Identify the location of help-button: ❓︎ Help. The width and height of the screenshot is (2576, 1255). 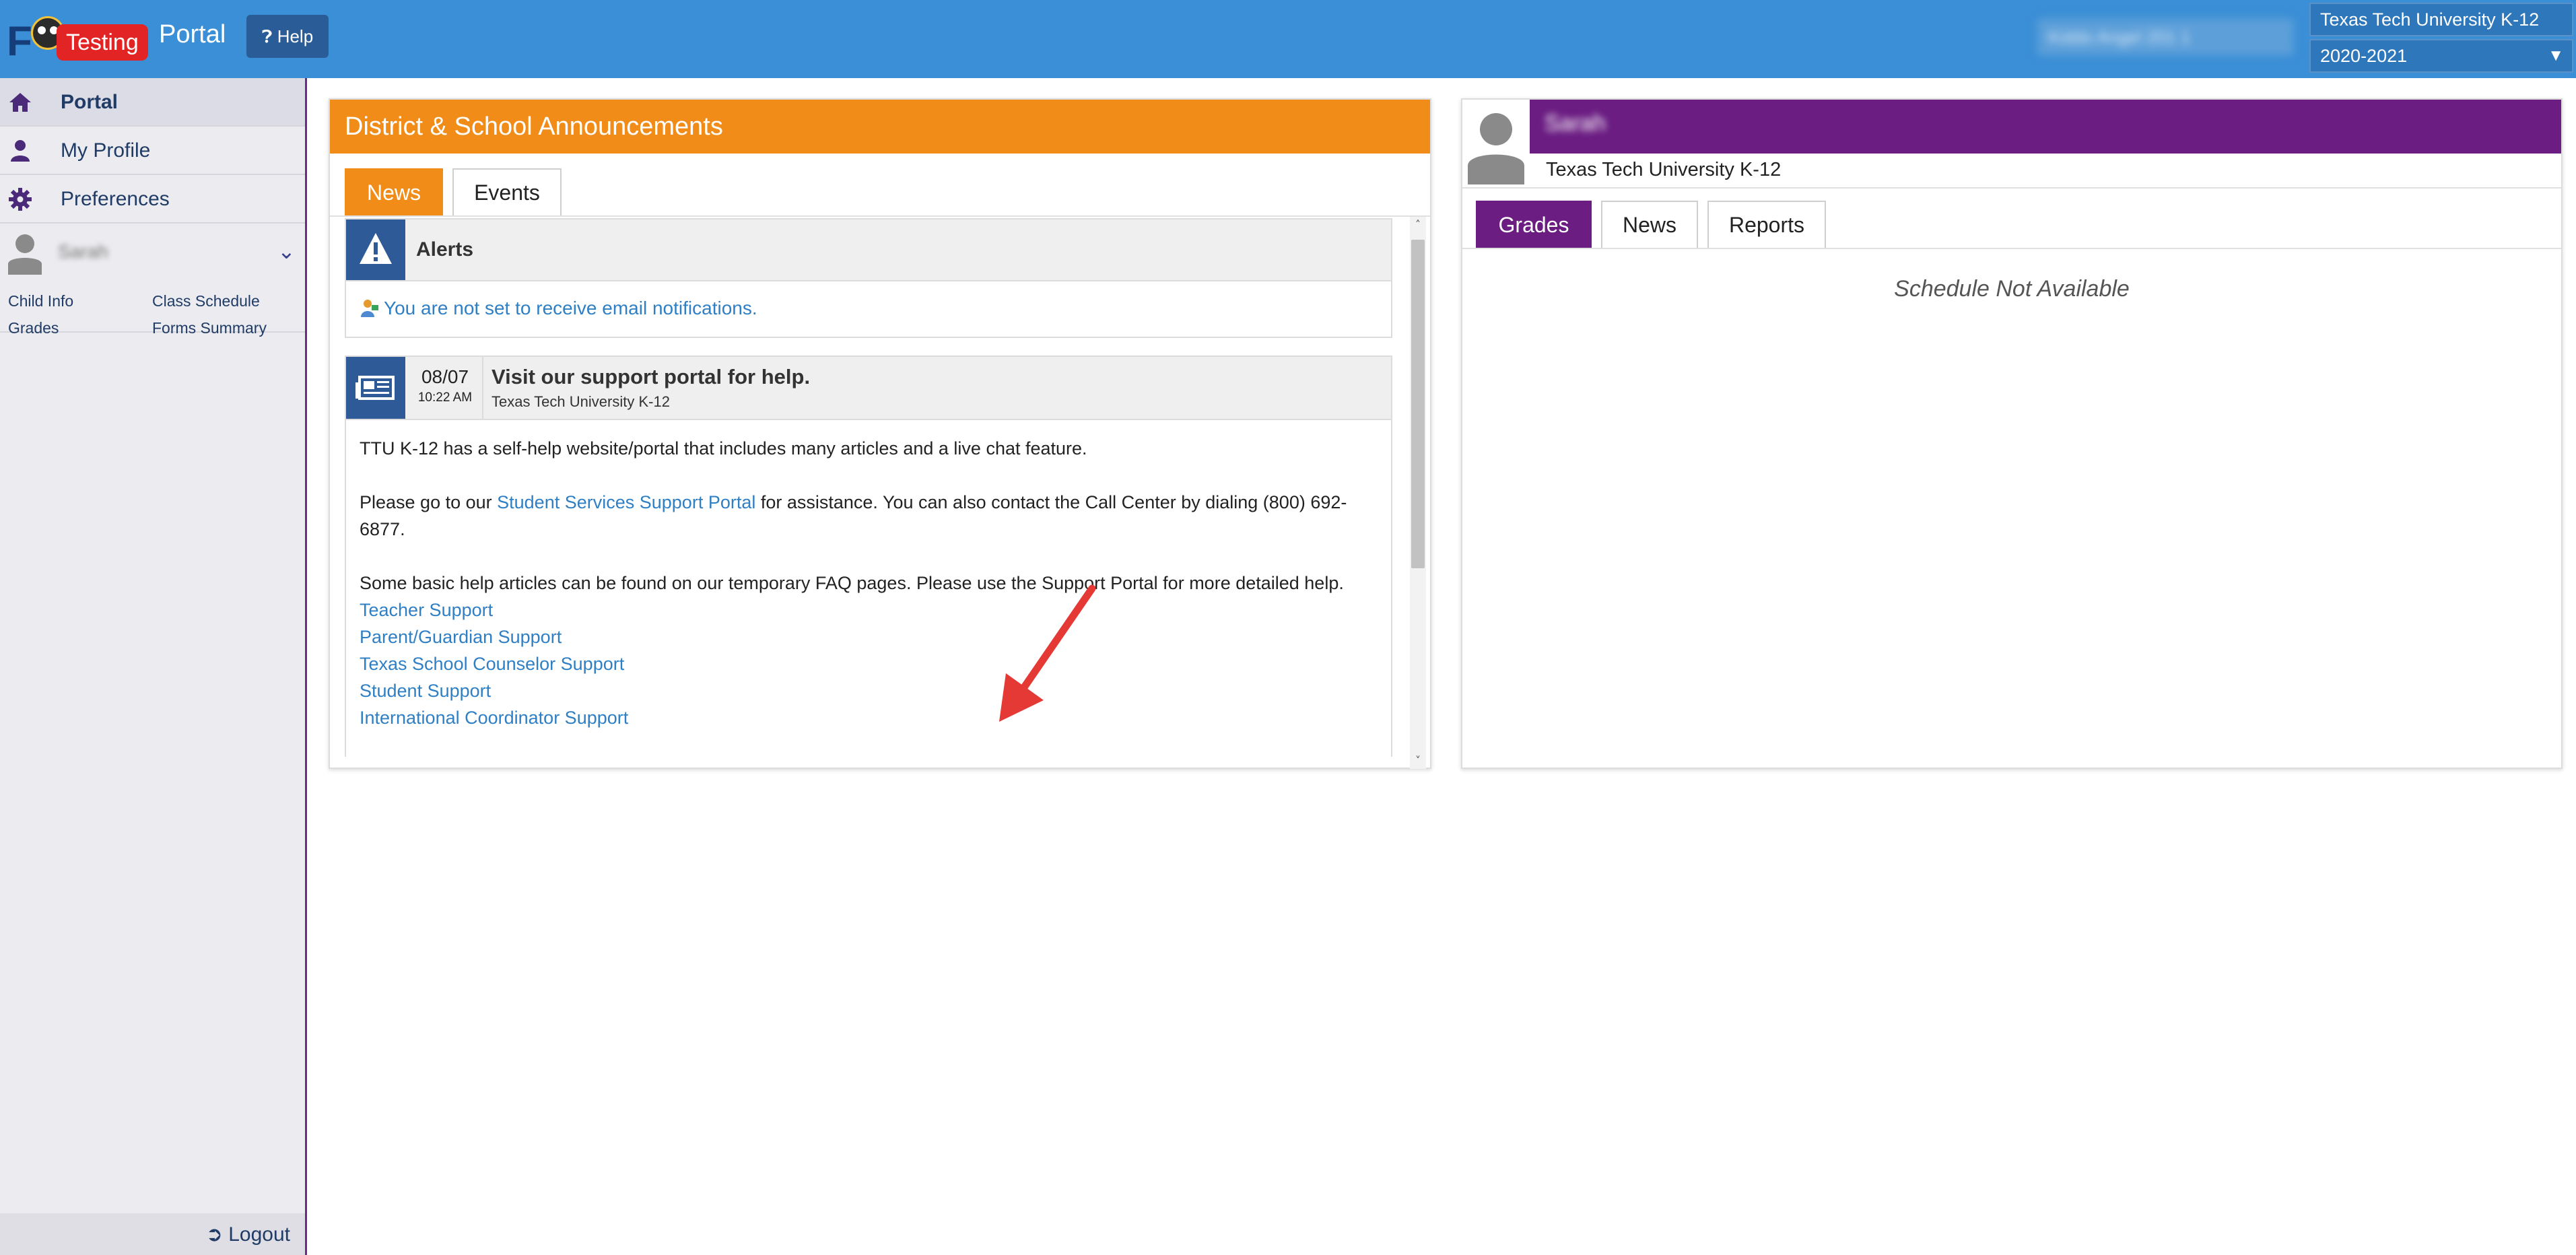
(287, 37).